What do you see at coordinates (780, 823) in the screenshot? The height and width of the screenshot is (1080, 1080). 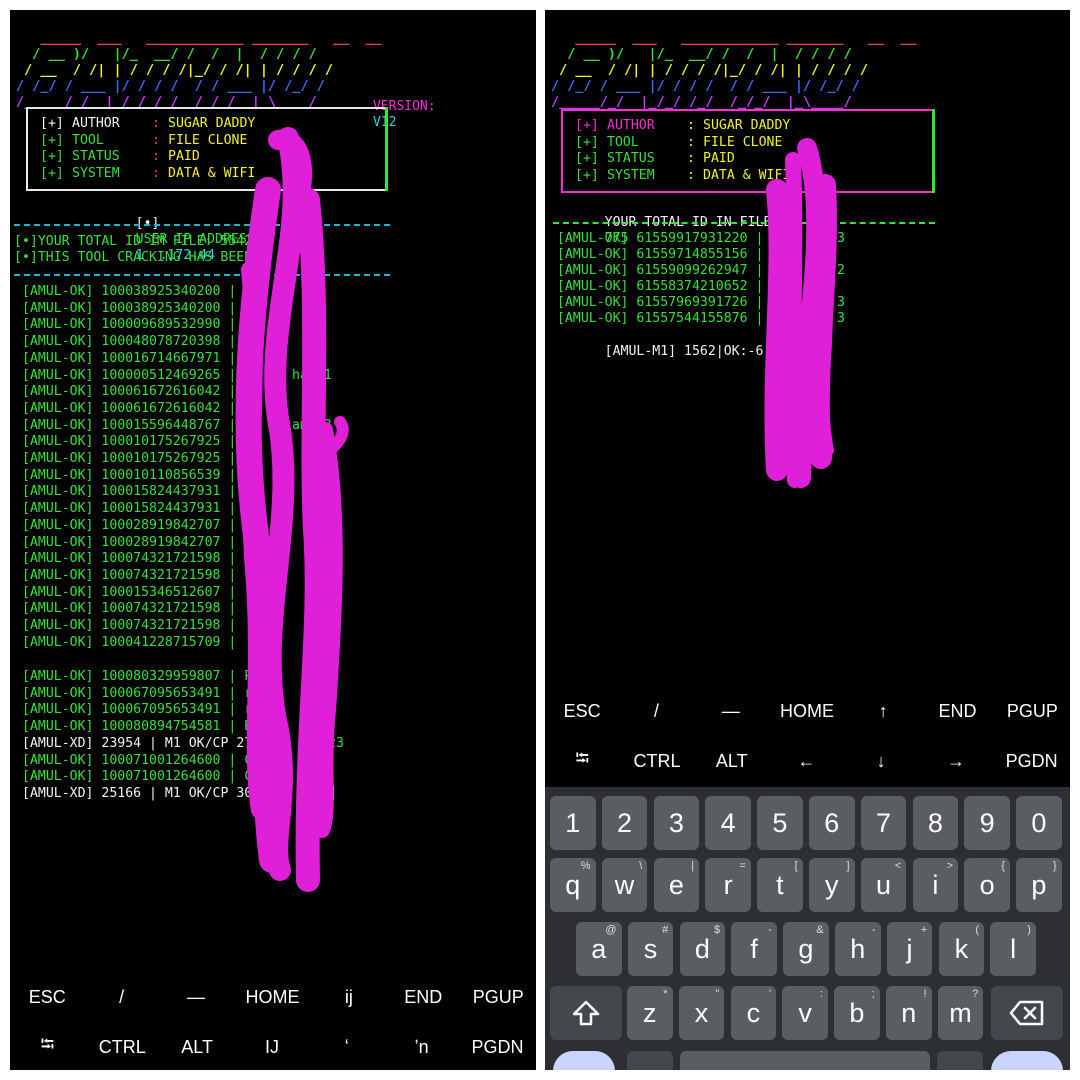 I see `key-5: 5` at bounding box center [780, 823].